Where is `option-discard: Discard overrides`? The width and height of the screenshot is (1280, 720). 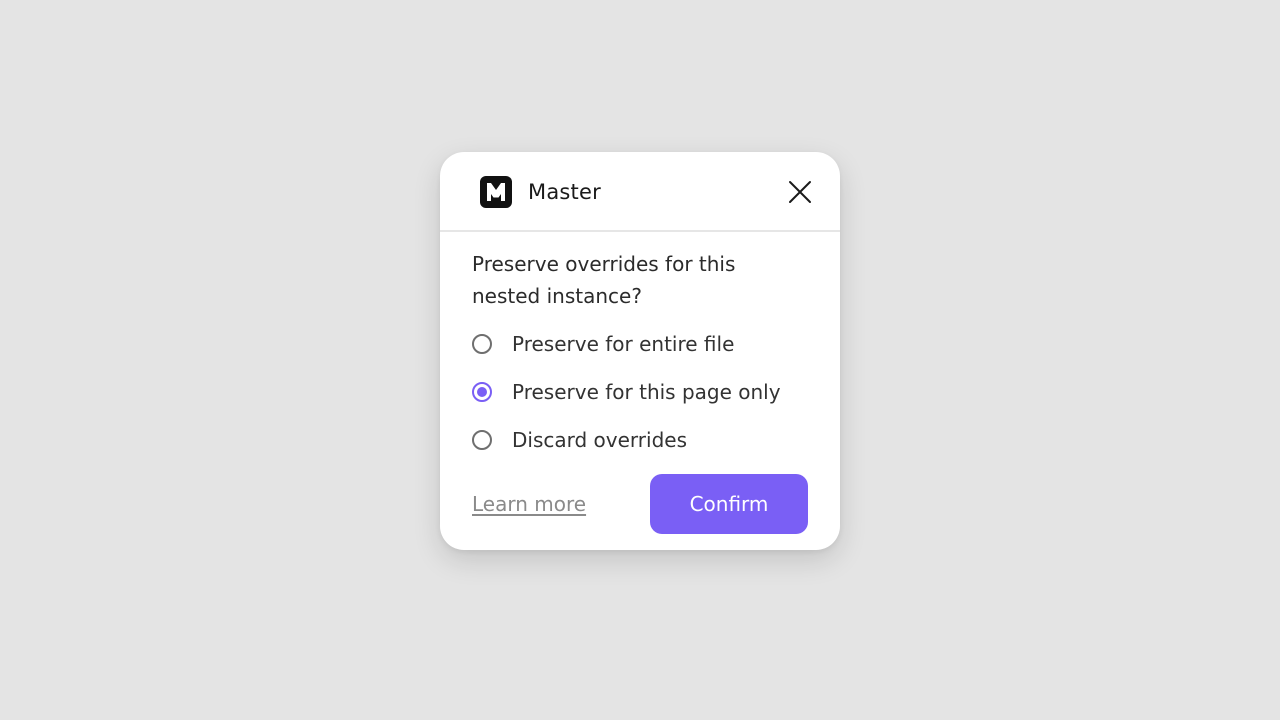 option-discard: Discard overrides is located at coordinates (647, 442).